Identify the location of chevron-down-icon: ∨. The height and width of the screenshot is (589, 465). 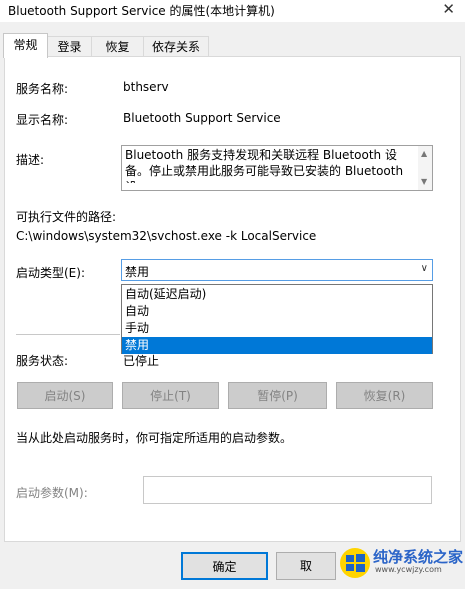
(424, 268).